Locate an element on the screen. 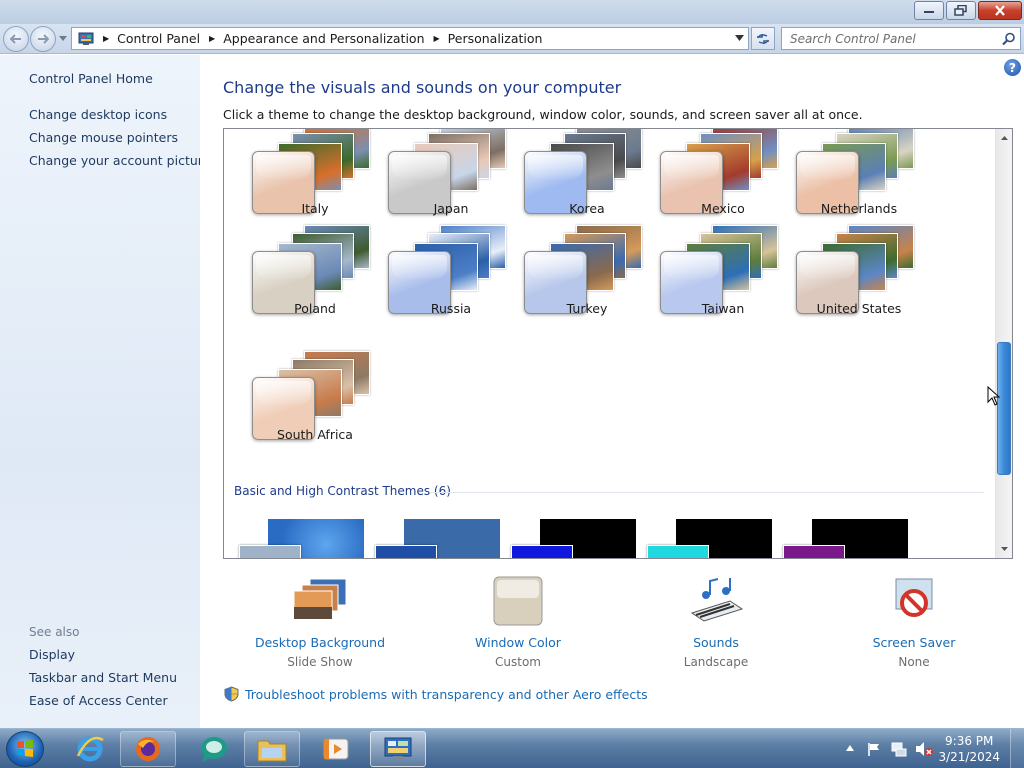 The width and height of the screenshot is (1024, 768). firefox-icon is located at coordinates (148, 749).